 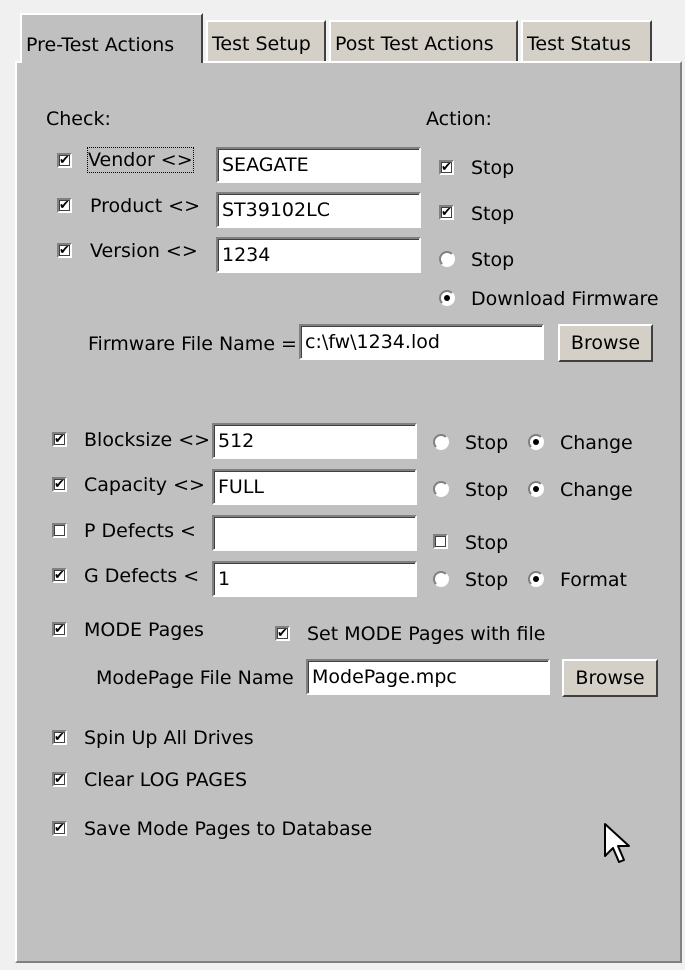 I want to click on p-defects-stop-label: Stop, so click(x=487, y=543).